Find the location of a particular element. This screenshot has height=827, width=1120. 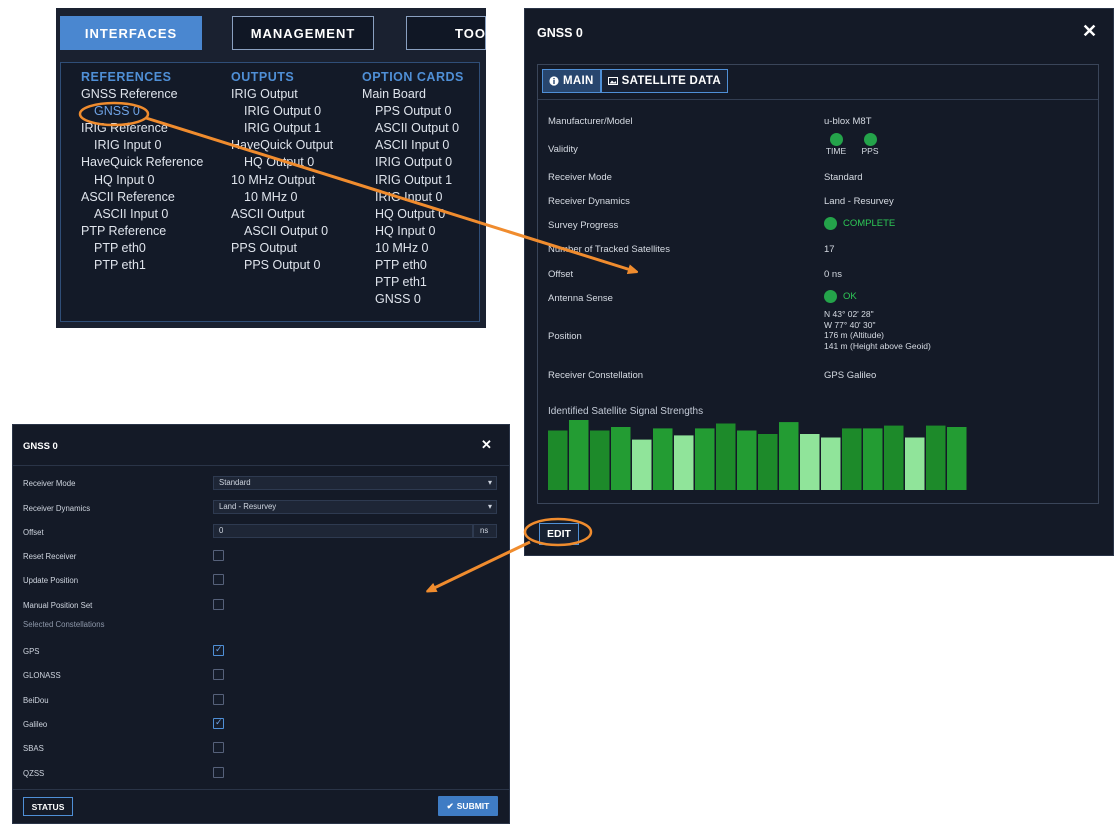

menu-item: PPS Output is located at coordinates (282, 248).